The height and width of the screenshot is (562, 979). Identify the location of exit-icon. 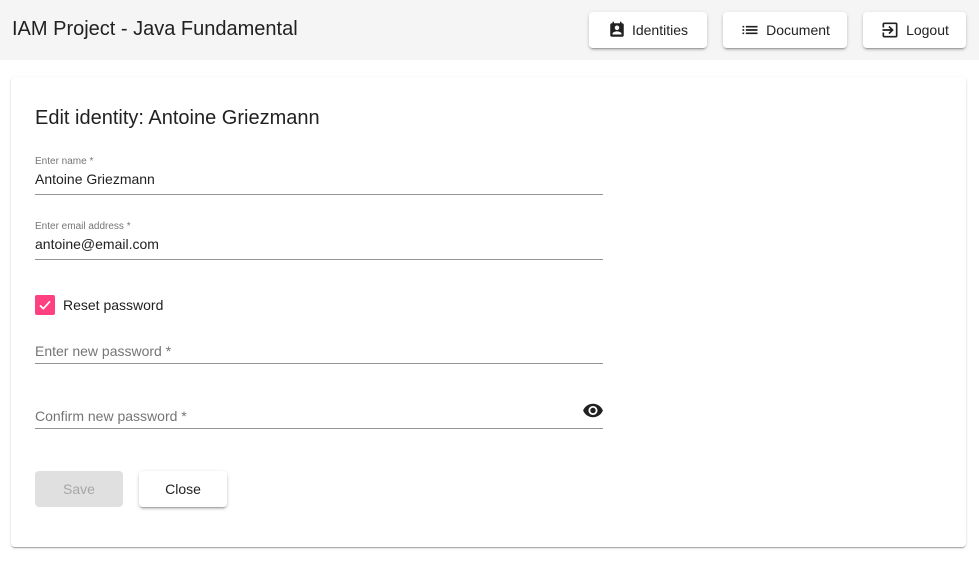
(893, 30).